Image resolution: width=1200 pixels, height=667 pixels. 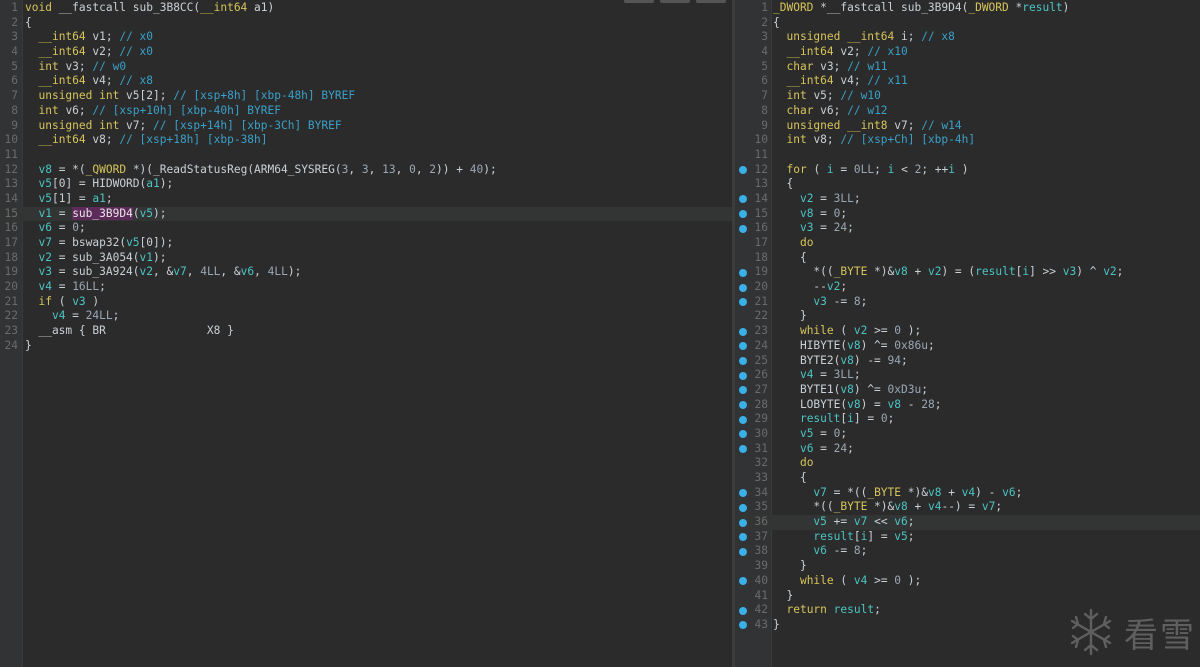 What do you see at coordinates (854, 610) in the screenshot?
I see `code-token: result` at bounding box center [854, 610].